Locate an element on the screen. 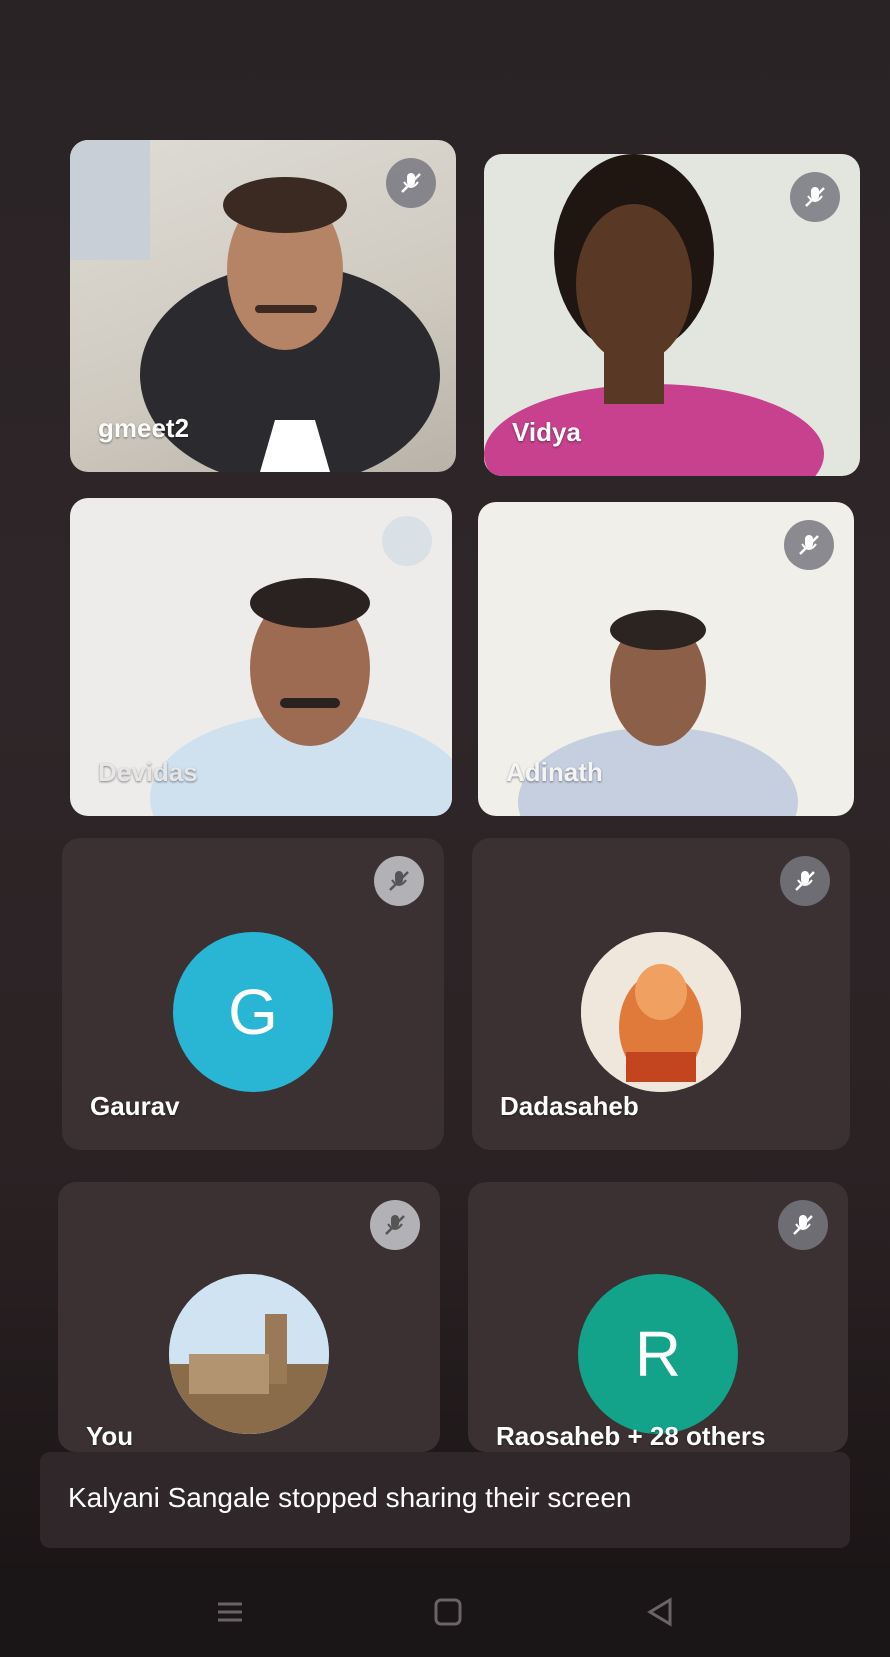 This screenshot has width=890, height=1657. participant-tile-raosaheb: R Raosaheb + 28 others is located at coordinates (658, 1317).